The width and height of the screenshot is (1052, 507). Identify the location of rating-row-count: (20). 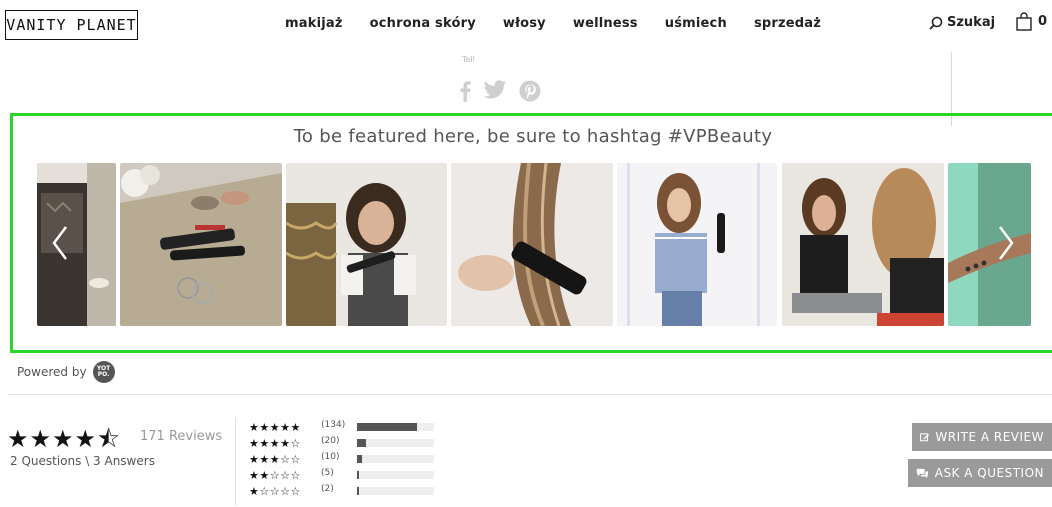
(330, 440).